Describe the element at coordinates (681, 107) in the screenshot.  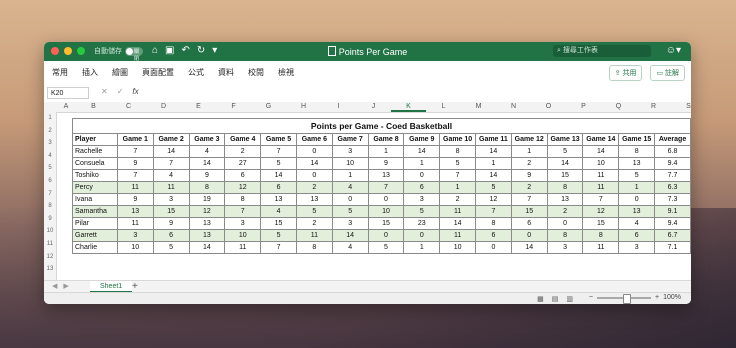
I see `column-header: S` at that location.